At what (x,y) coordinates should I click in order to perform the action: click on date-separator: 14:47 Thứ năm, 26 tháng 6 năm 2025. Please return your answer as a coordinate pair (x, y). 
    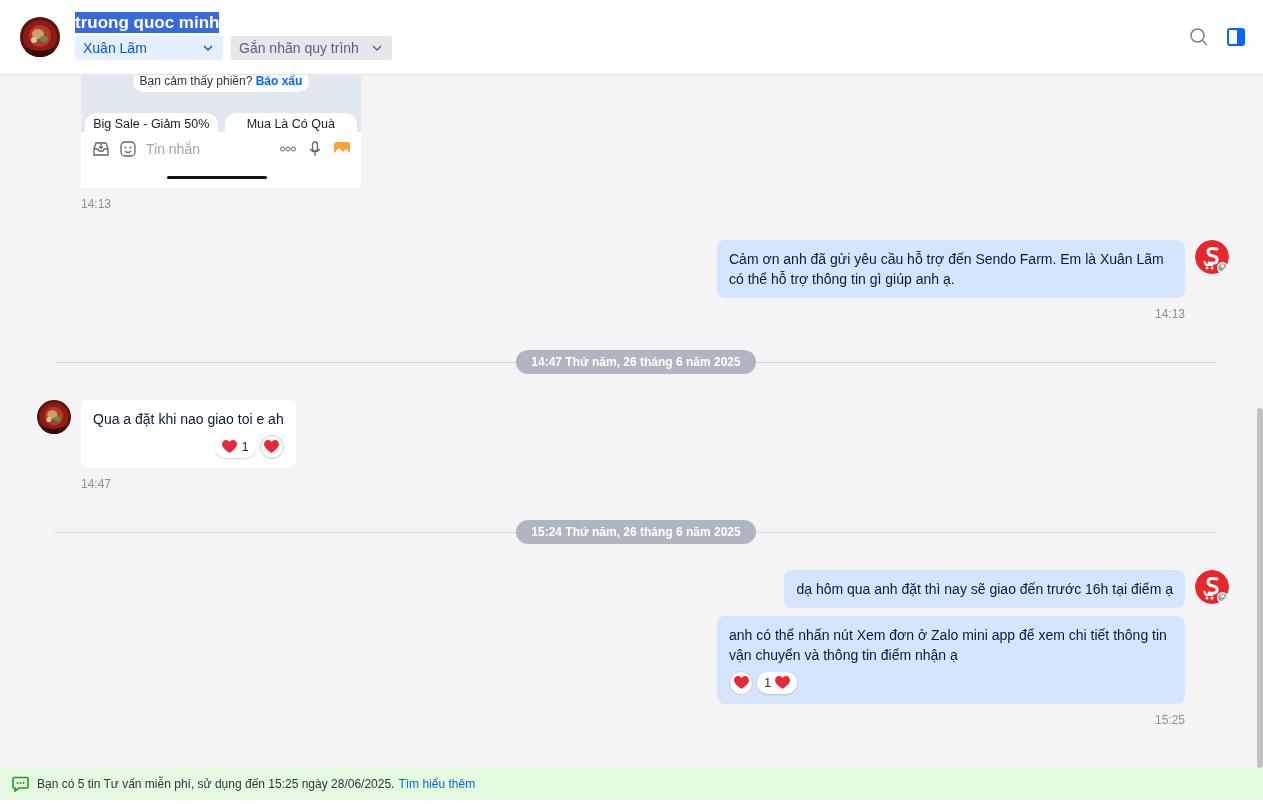
    Looking at the image, I should click on (636, 362).